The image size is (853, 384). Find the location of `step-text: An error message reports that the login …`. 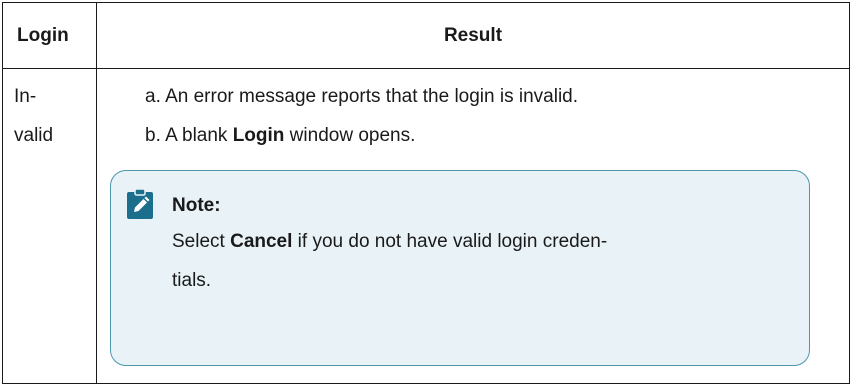

step-text: An error message reports that the login … is located at coordinates (372, 96).